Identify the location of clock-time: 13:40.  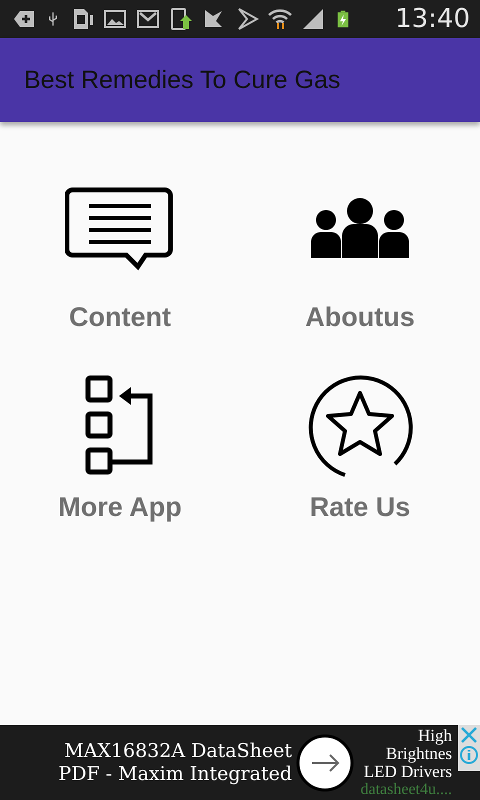
(432, 19).